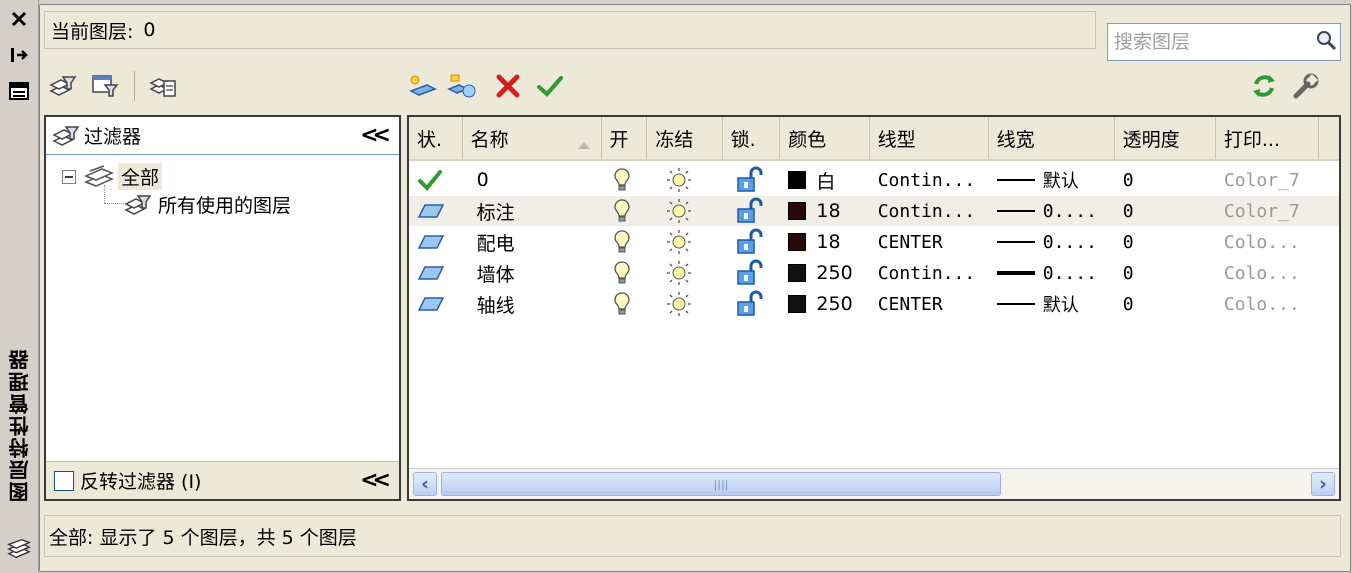  What do you see at coordinates (685, 138) in the screenshot?
I see `column-freeze: 冻结` at bounding box center [685, 138].